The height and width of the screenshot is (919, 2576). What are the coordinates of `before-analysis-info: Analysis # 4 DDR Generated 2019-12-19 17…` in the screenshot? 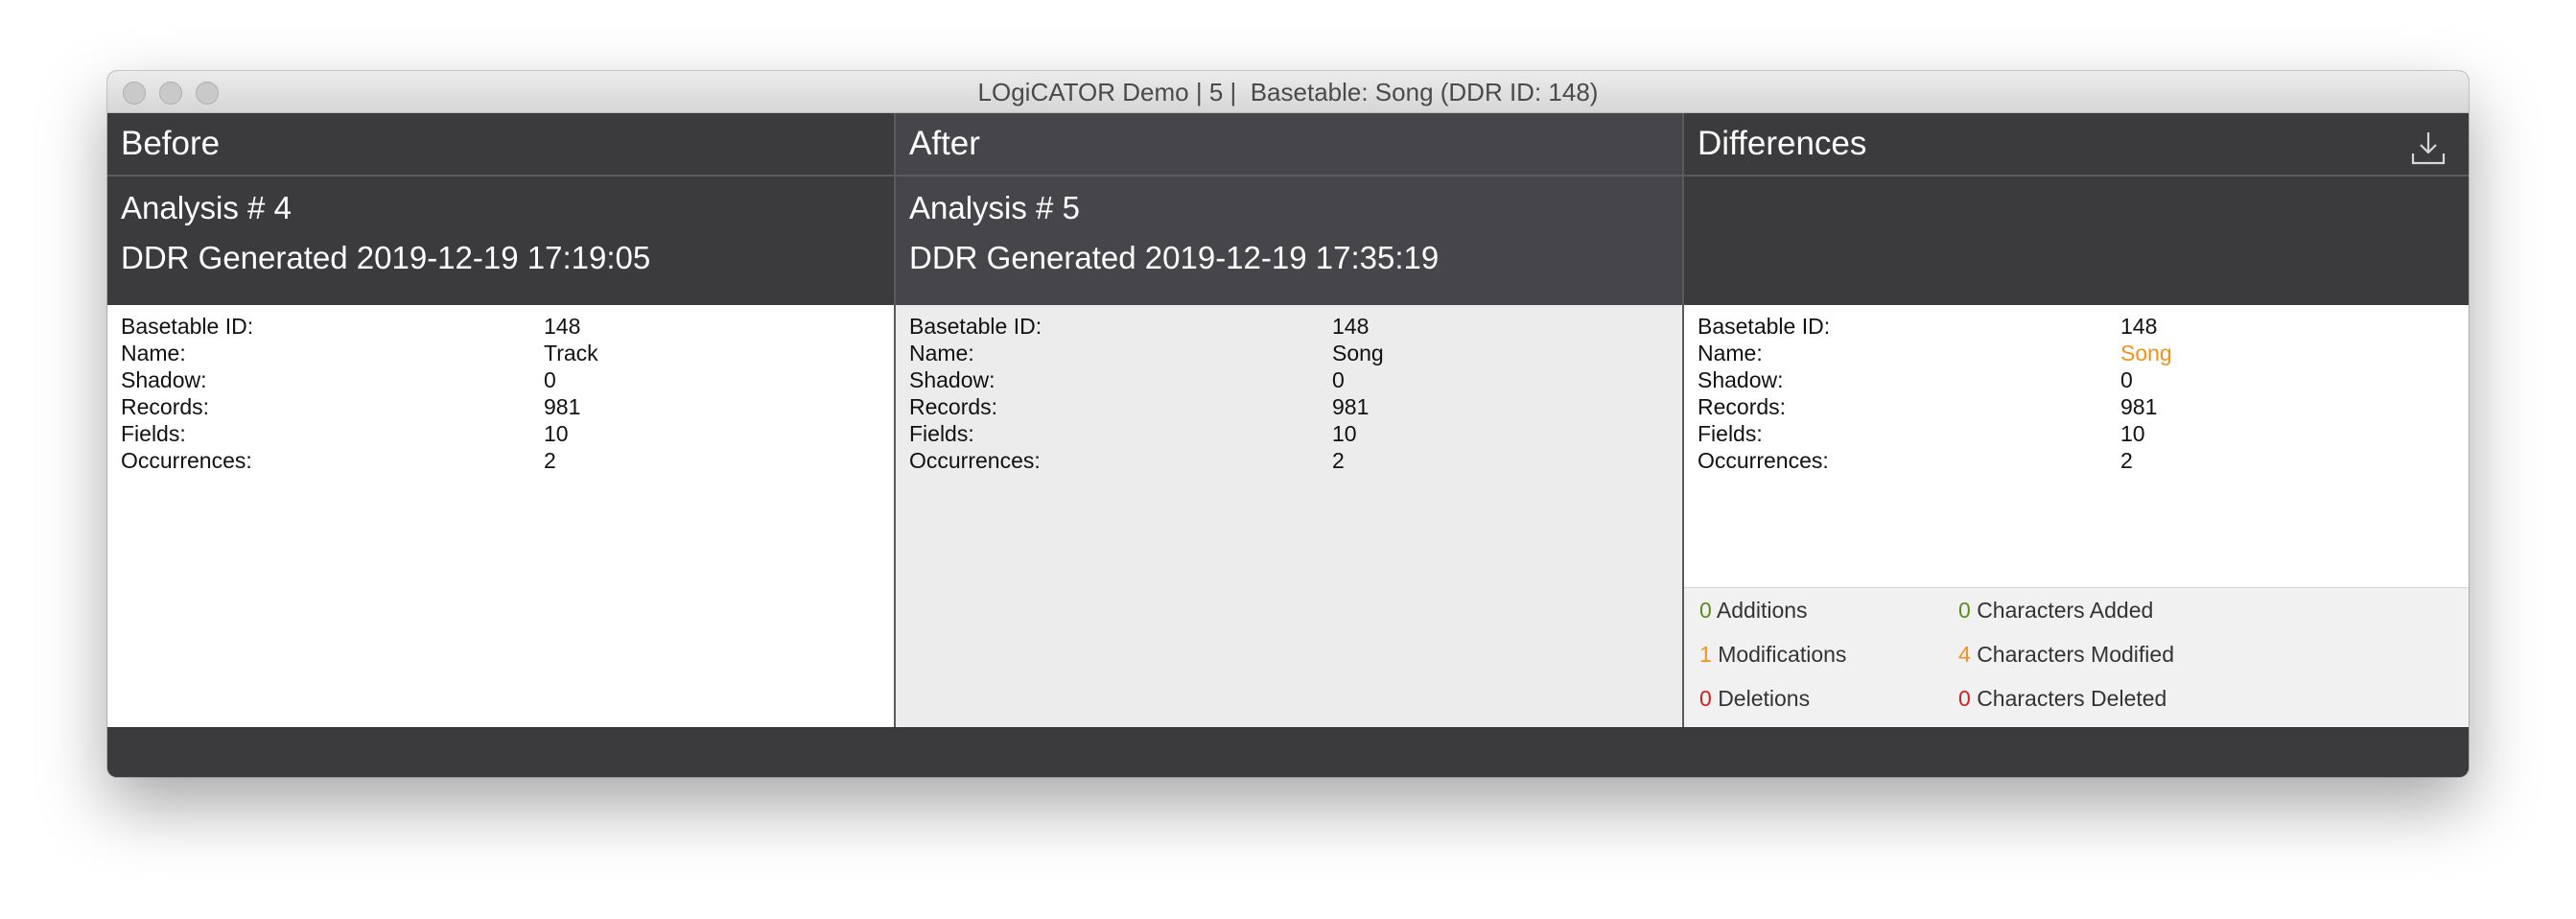 It's located at (500, 241).